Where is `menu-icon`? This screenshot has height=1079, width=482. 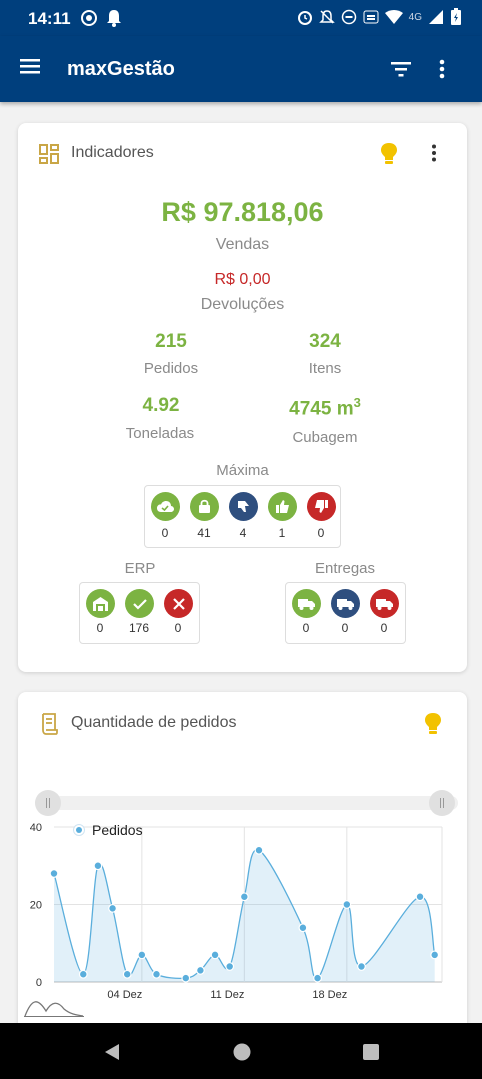
menu-icon is located at coordinates (30, 66).